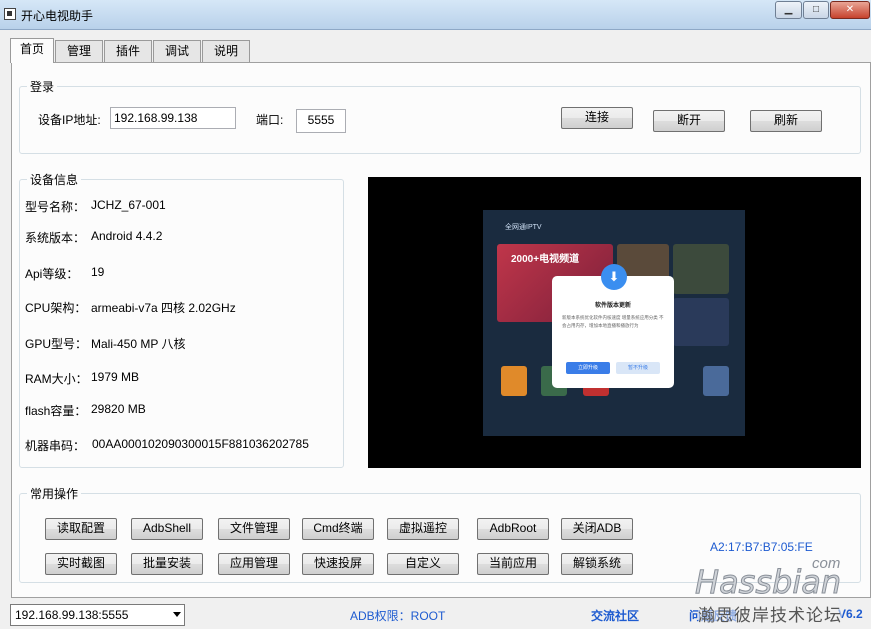 Image resolution: width=871 pixels, height=629 pixels. Describe the element at coordinates (612, 306) in the screenshot. I see `update-dialog-title: 软件版本更新` at that location.